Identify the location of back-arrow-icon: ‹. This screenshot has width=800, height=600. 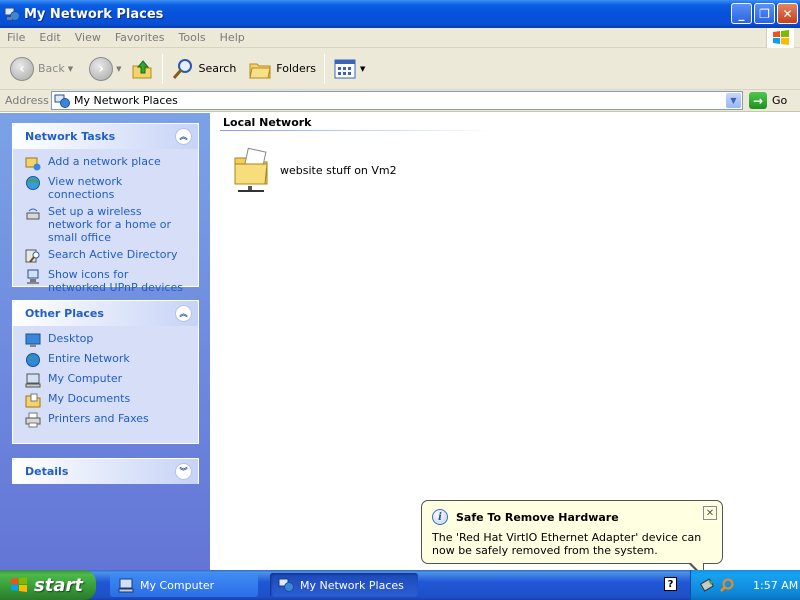
(22, 68).